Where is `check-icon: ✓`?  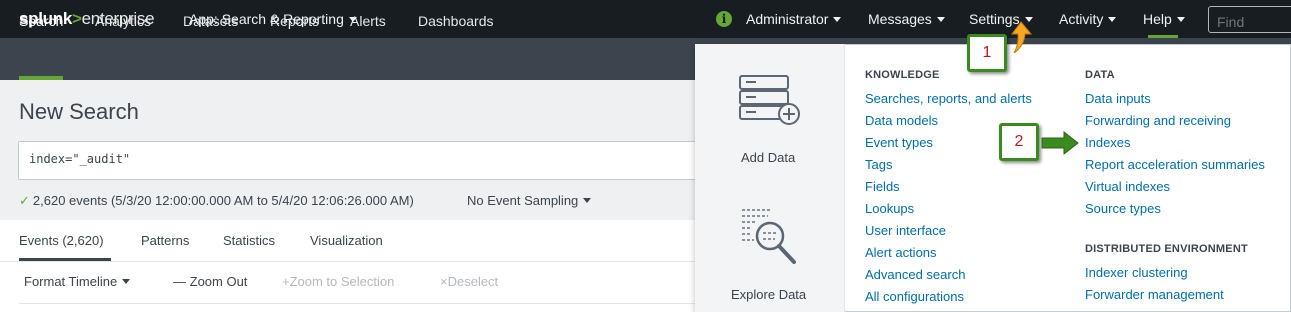 check-icon: ✓ is located at coordinates (24, 200).